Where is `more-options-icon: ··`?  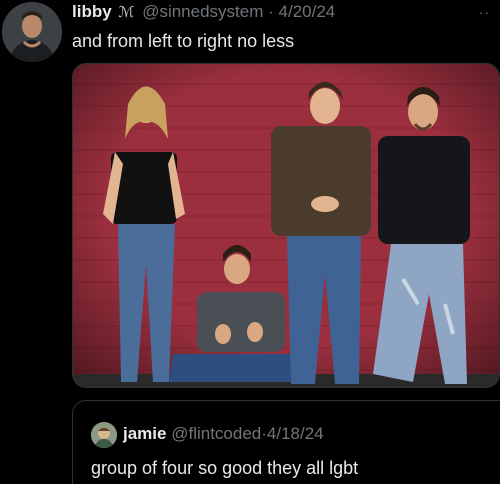
more-options-icon: ·· is located at coordinates (484, 12).